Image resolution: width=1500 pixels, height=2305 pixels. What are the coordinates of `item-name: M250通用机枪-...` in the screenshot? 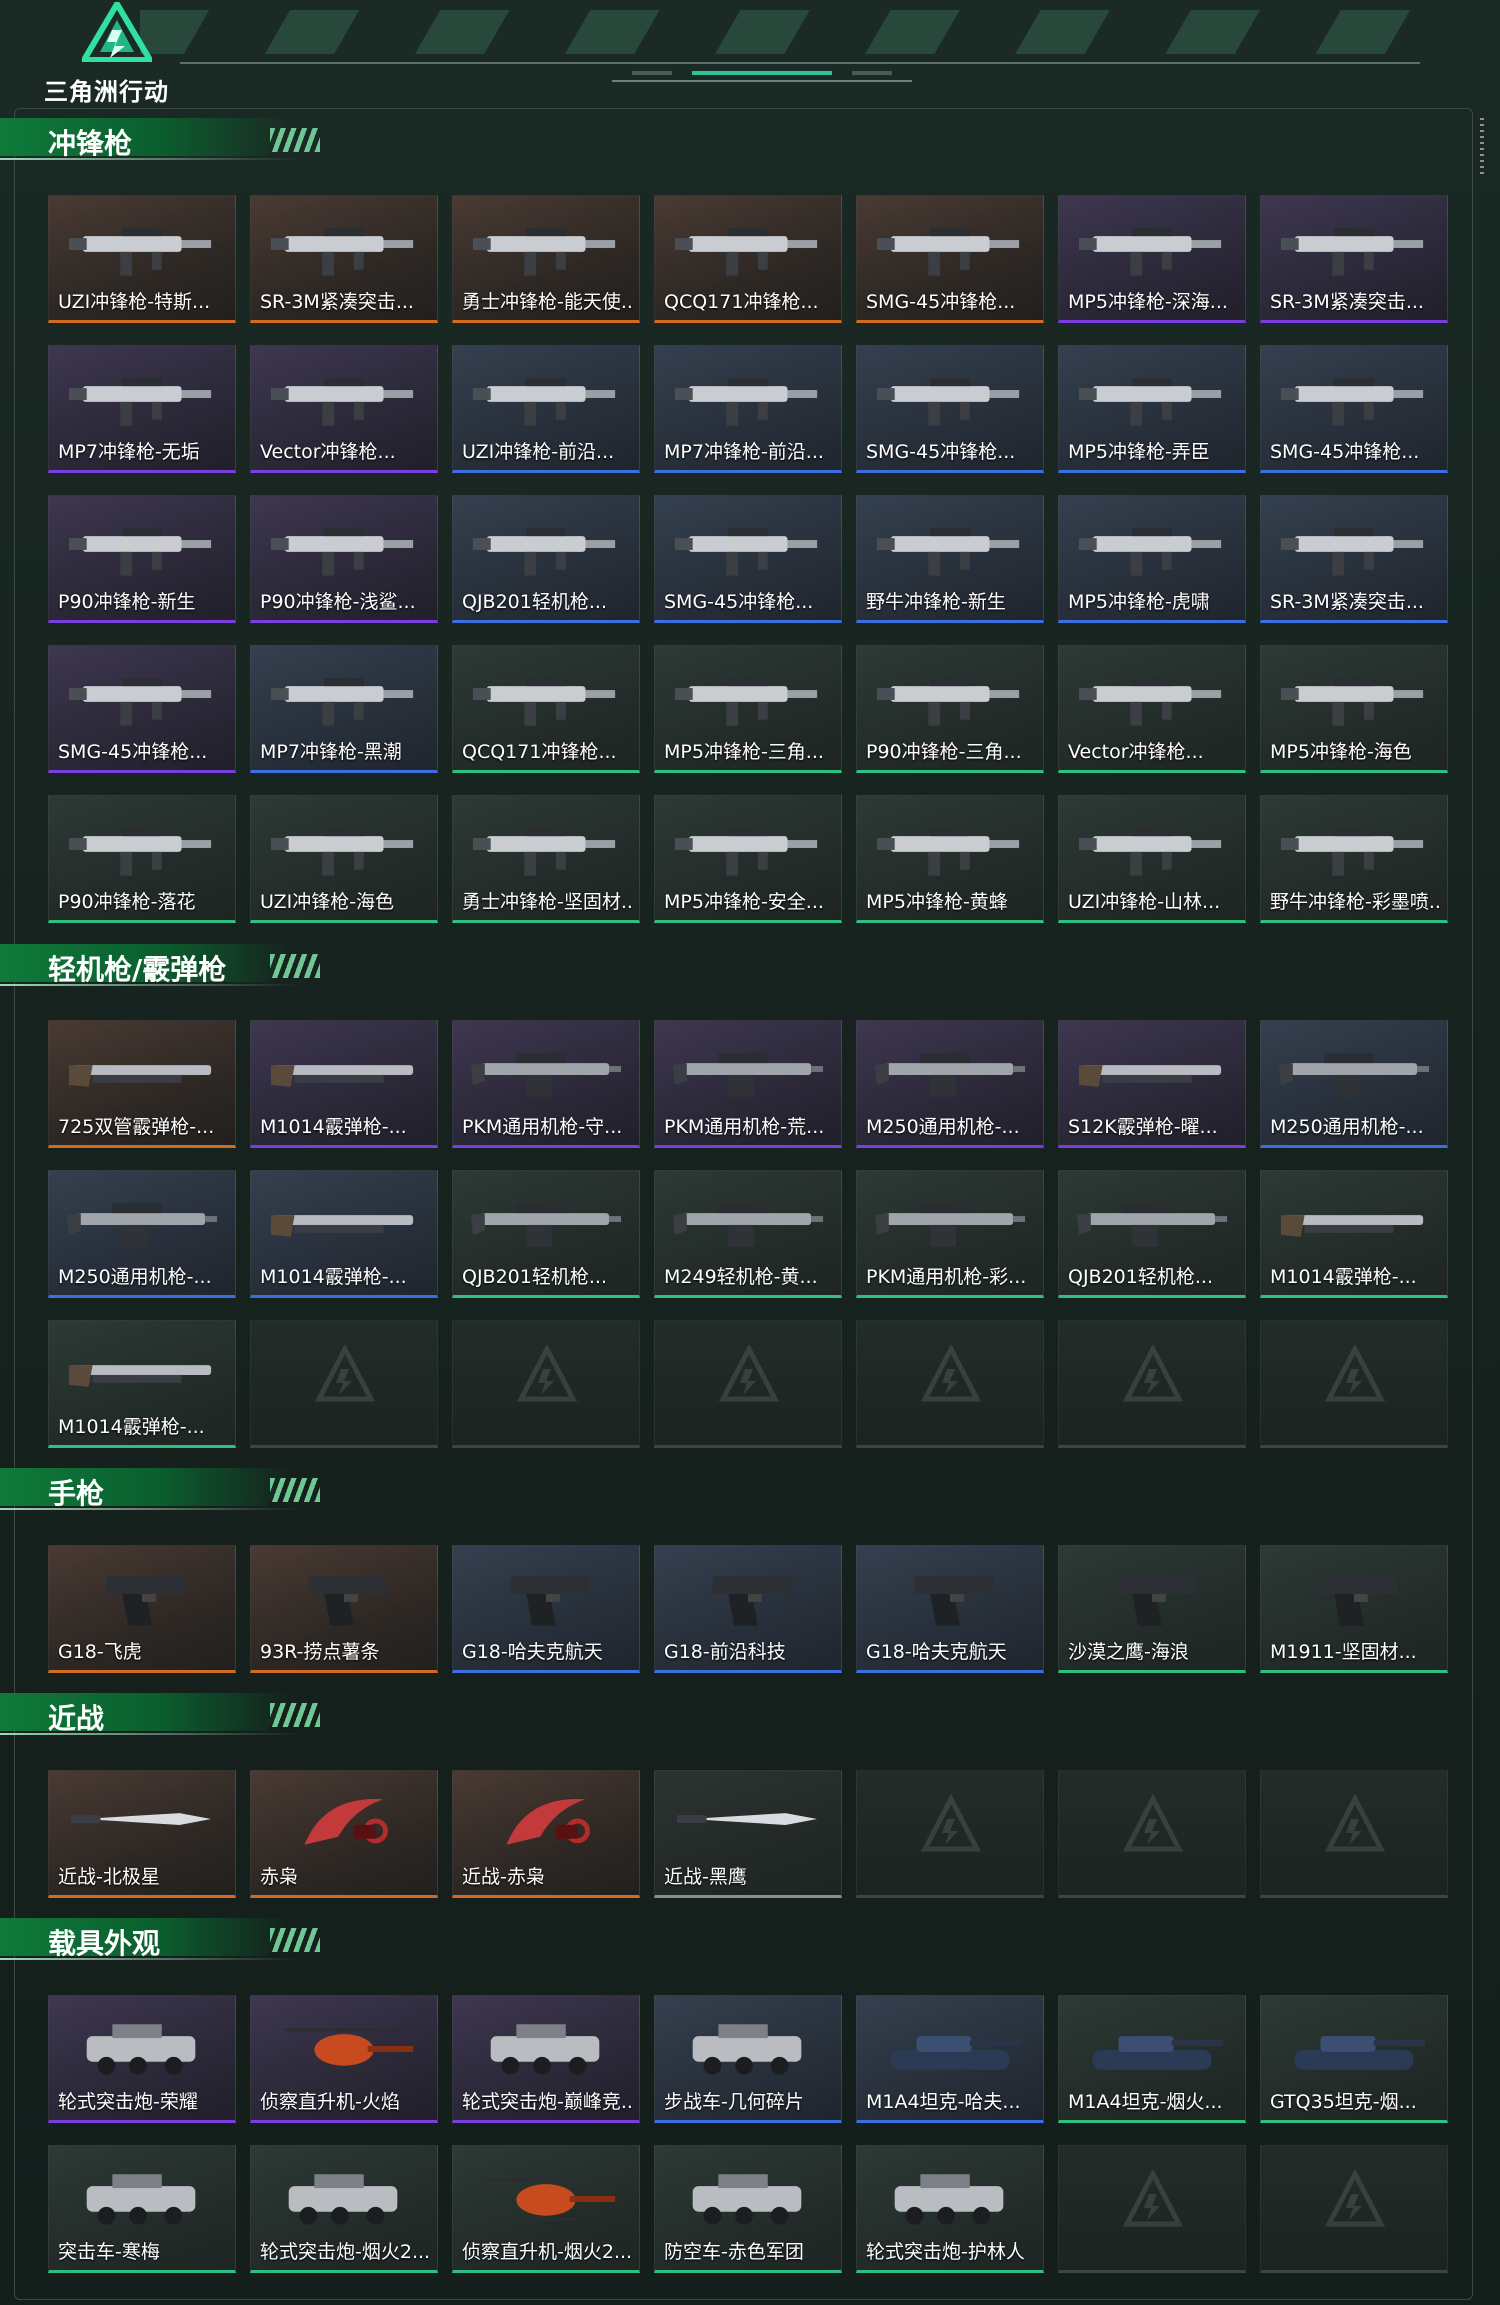 It's located at (943, 1127).